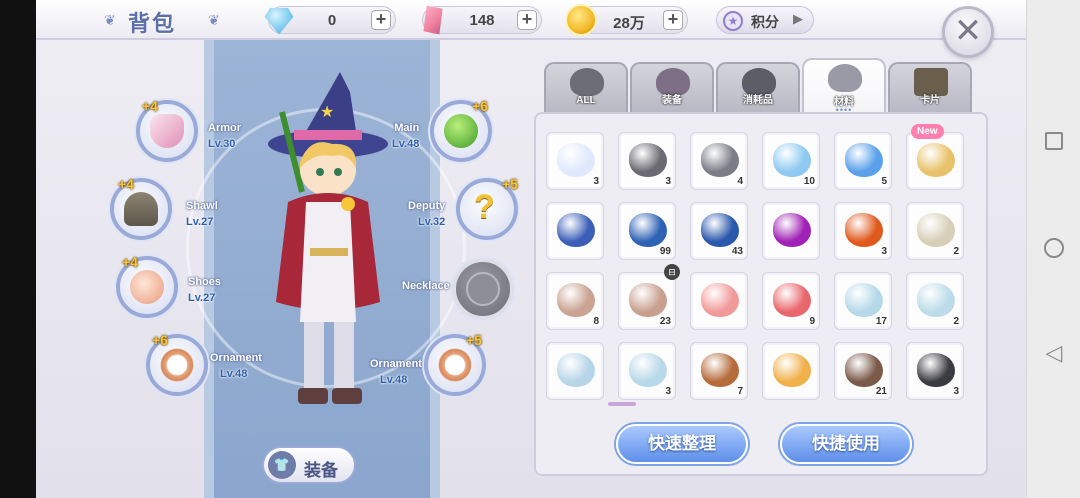 This screenshot has height=498, width=1080. What do you see at coordinates (483, 289) in the screenshot?
I see `necklace-slot` at bounding box center [483, 289].